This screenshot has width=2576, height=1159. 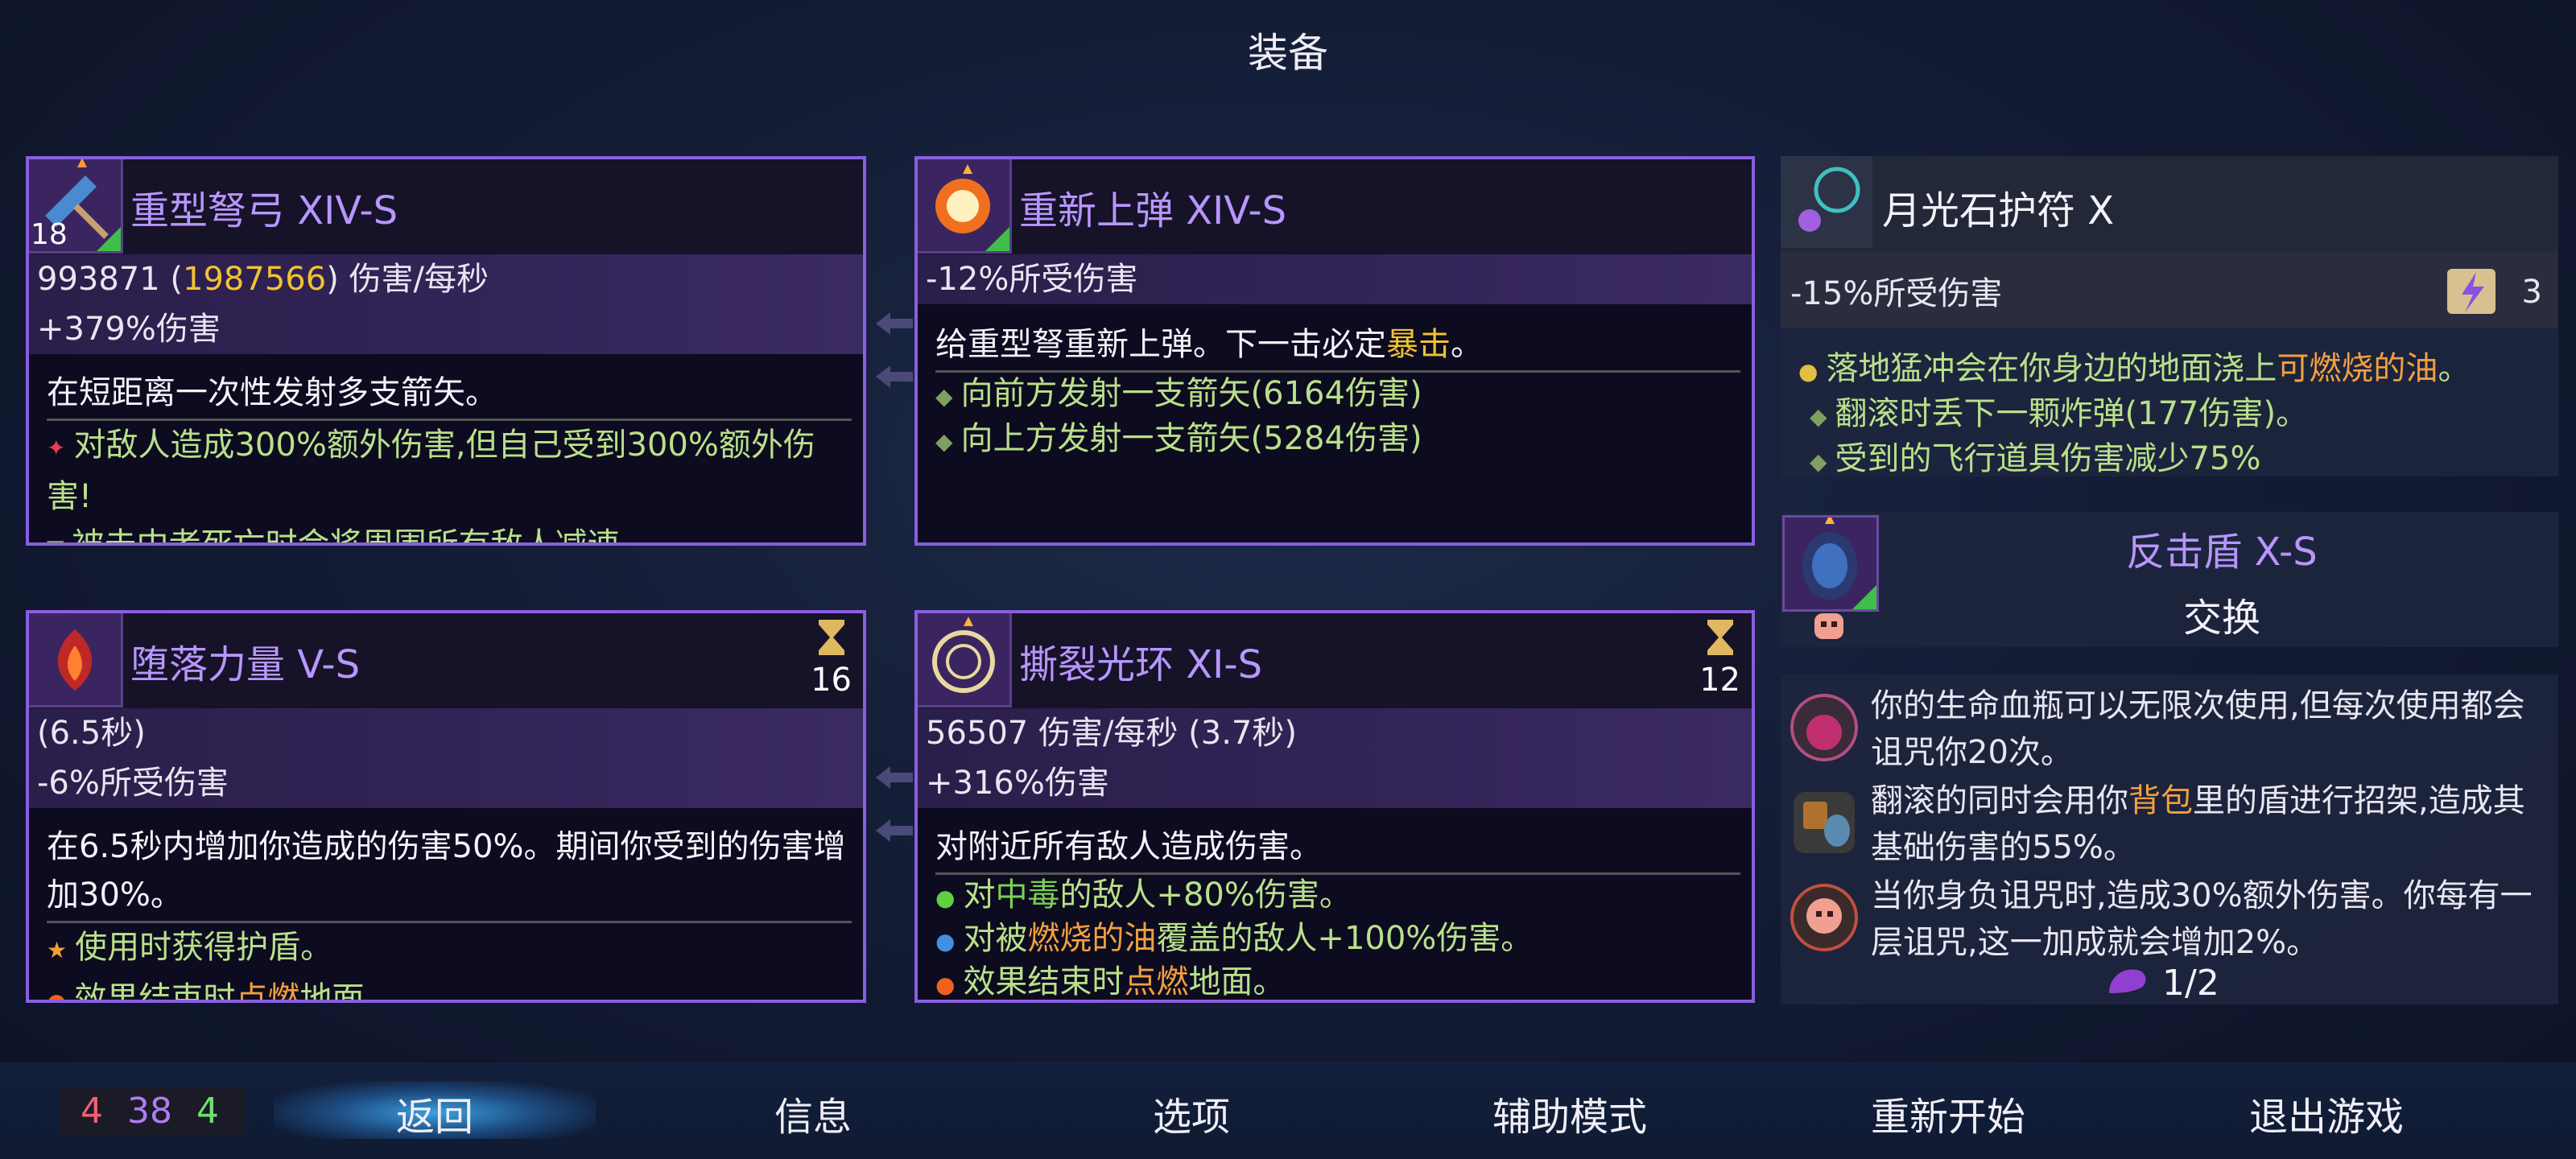 What do you see at coordinates (55, 538) in the screenshot?
I see `slow-icon: ▼` at bounding box center [55, 538].